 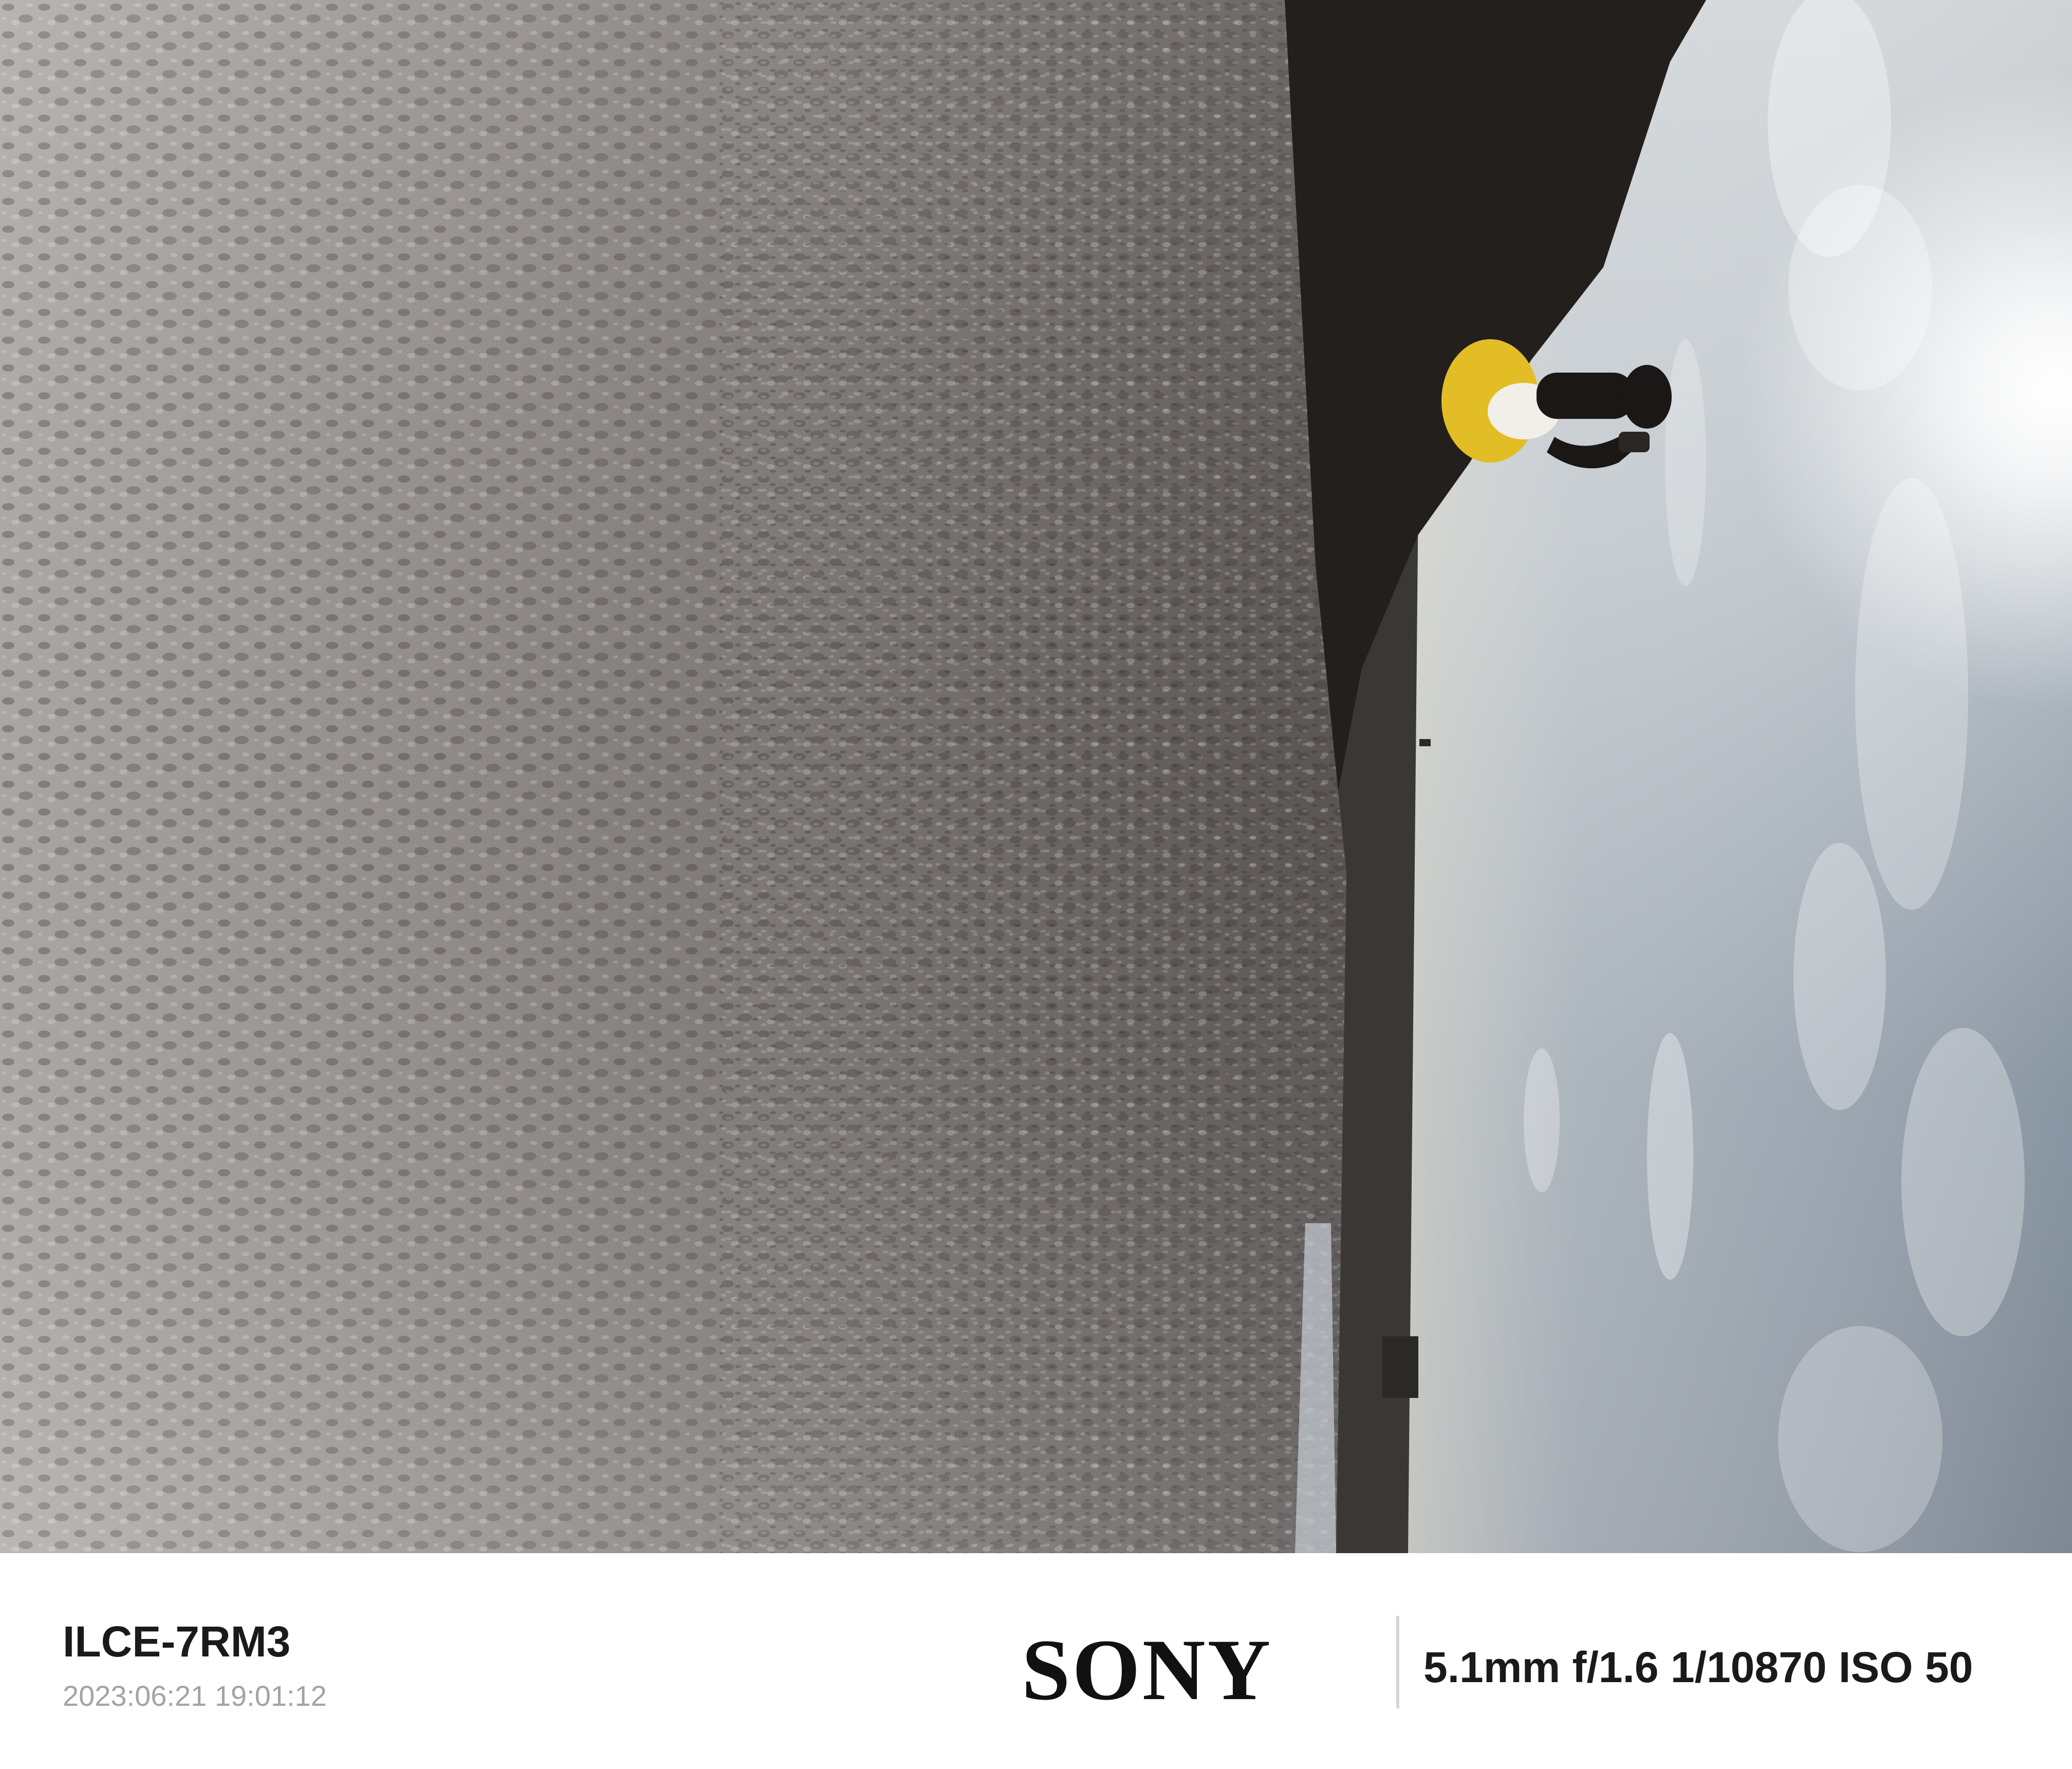 I want to click on divider, so click(x=1397, y=1662).